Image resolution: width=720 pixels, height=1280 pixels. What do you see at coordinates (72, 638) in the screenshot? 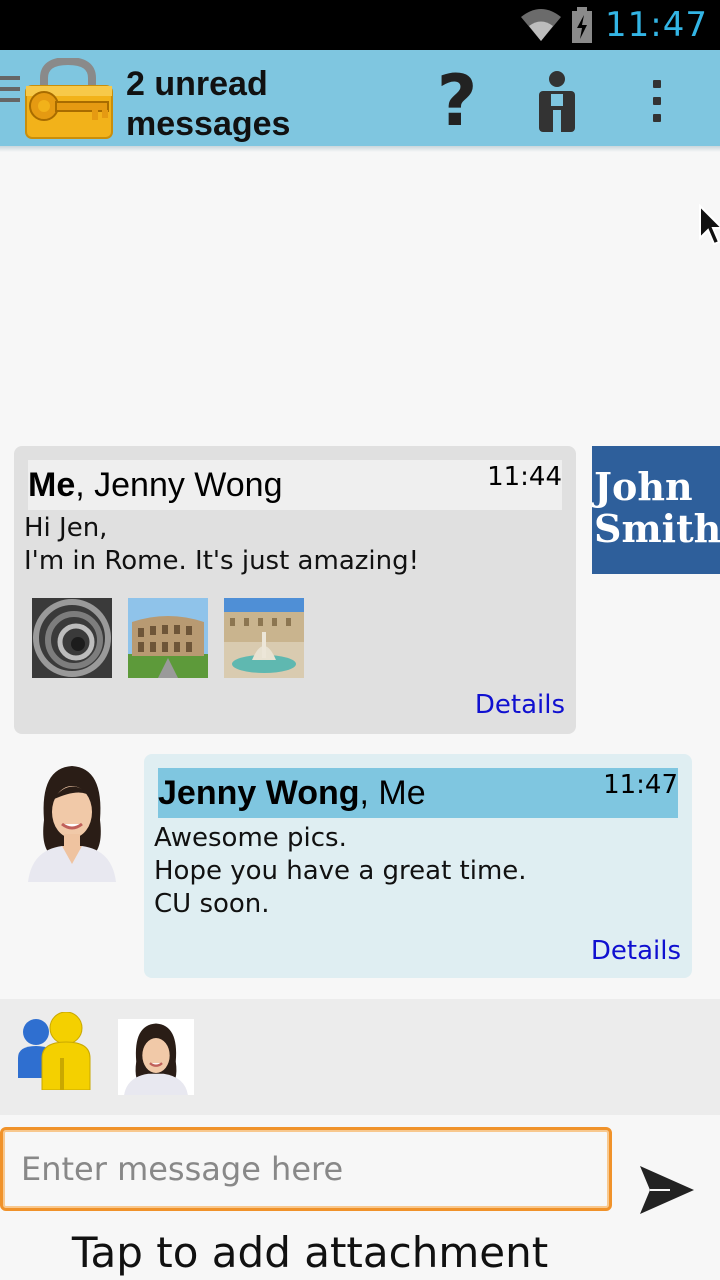
I see `vatican-spiral-stairs-photo` at bounding box center [72, 638].